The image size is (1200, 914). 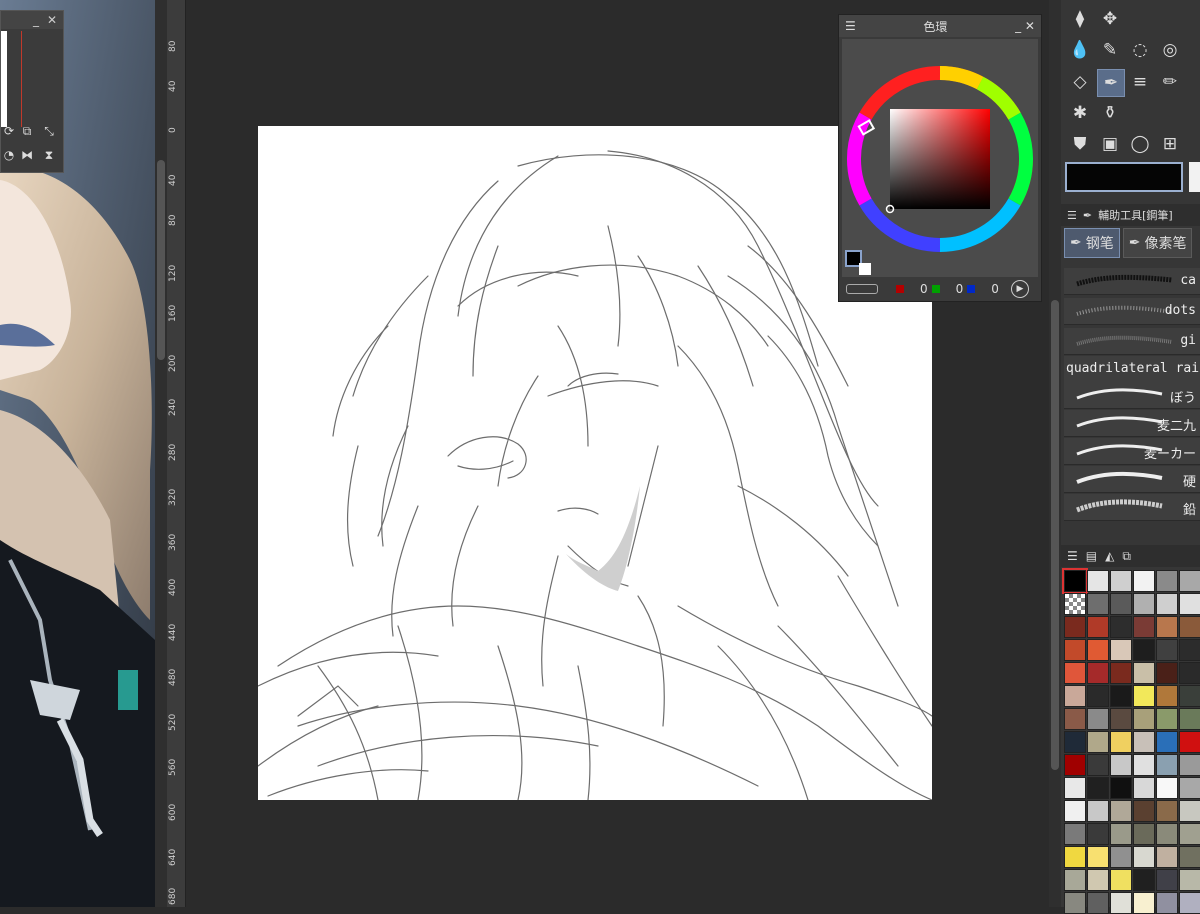 I want to click on figure-icon: ◯, so click(x=1140, y=144).